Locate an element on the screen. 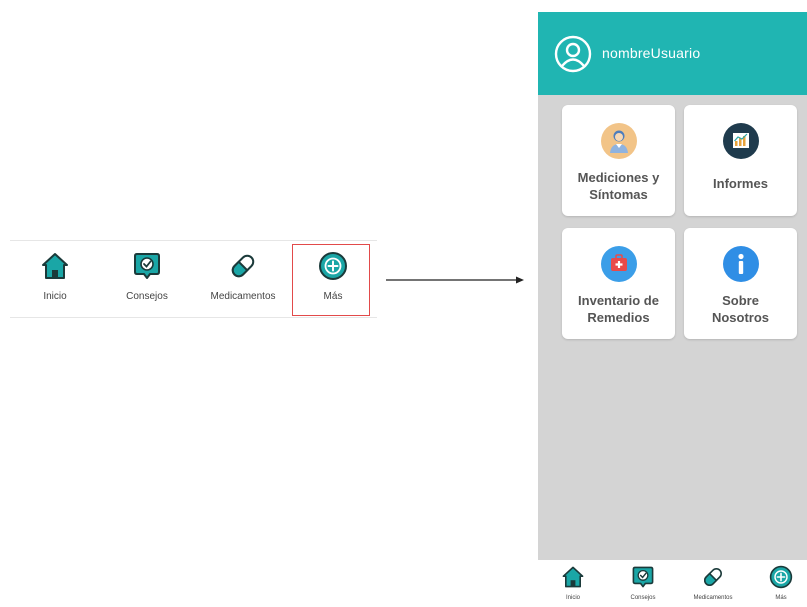 This screenshot has width=807, height=607. nav-label-medicamentos: Medicamentos is located at coordinates (243, 296).